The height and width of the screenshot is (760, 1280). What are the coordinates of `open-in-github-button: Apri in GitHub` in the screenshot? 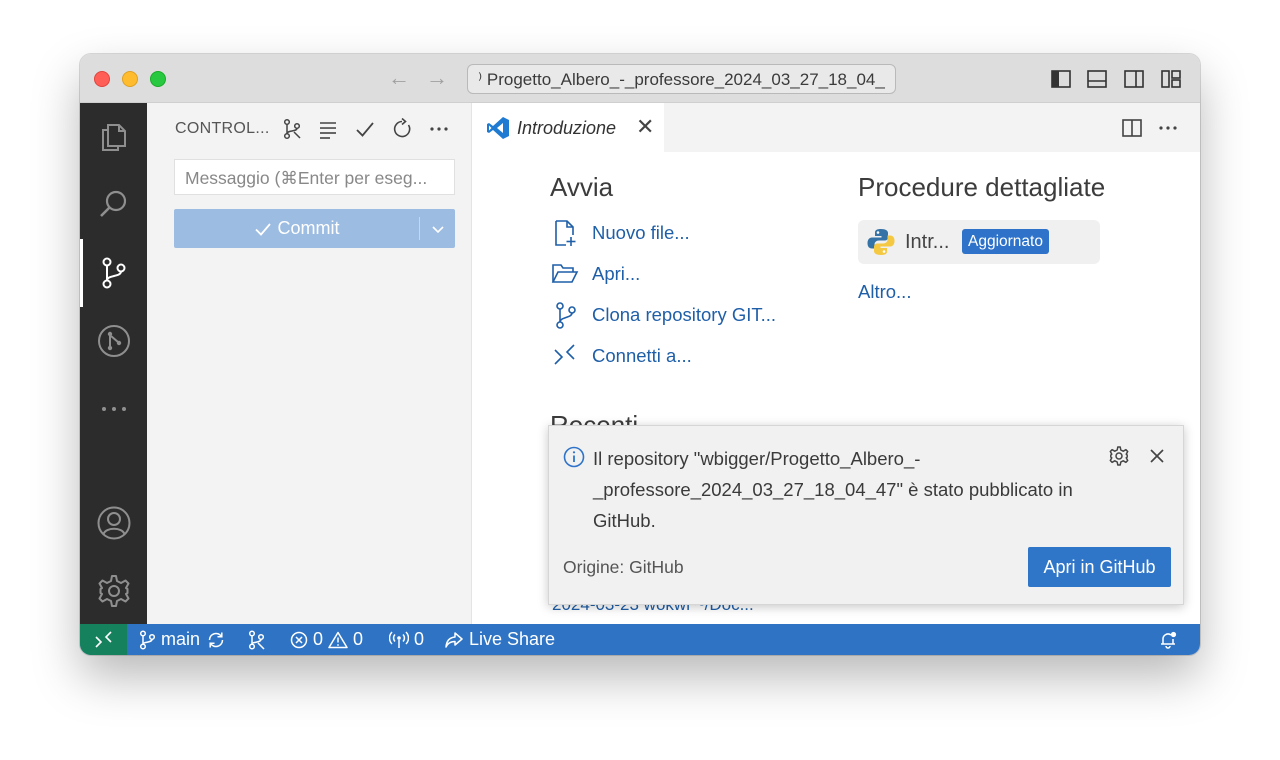 It's located at (1099, 567).